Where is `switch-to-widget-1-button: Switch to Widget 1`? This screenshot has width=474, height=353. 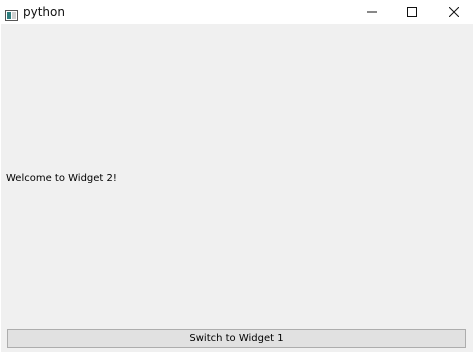 switch-to-widget-1-button: Switch to Widget 1 is located at coordinates (236, 338).